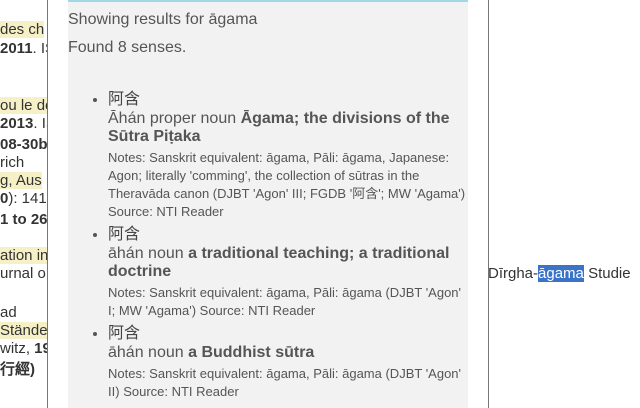 The width and height of the screenshot is (640, 408). I want to click on bg-line: rich, so click(12, 162).